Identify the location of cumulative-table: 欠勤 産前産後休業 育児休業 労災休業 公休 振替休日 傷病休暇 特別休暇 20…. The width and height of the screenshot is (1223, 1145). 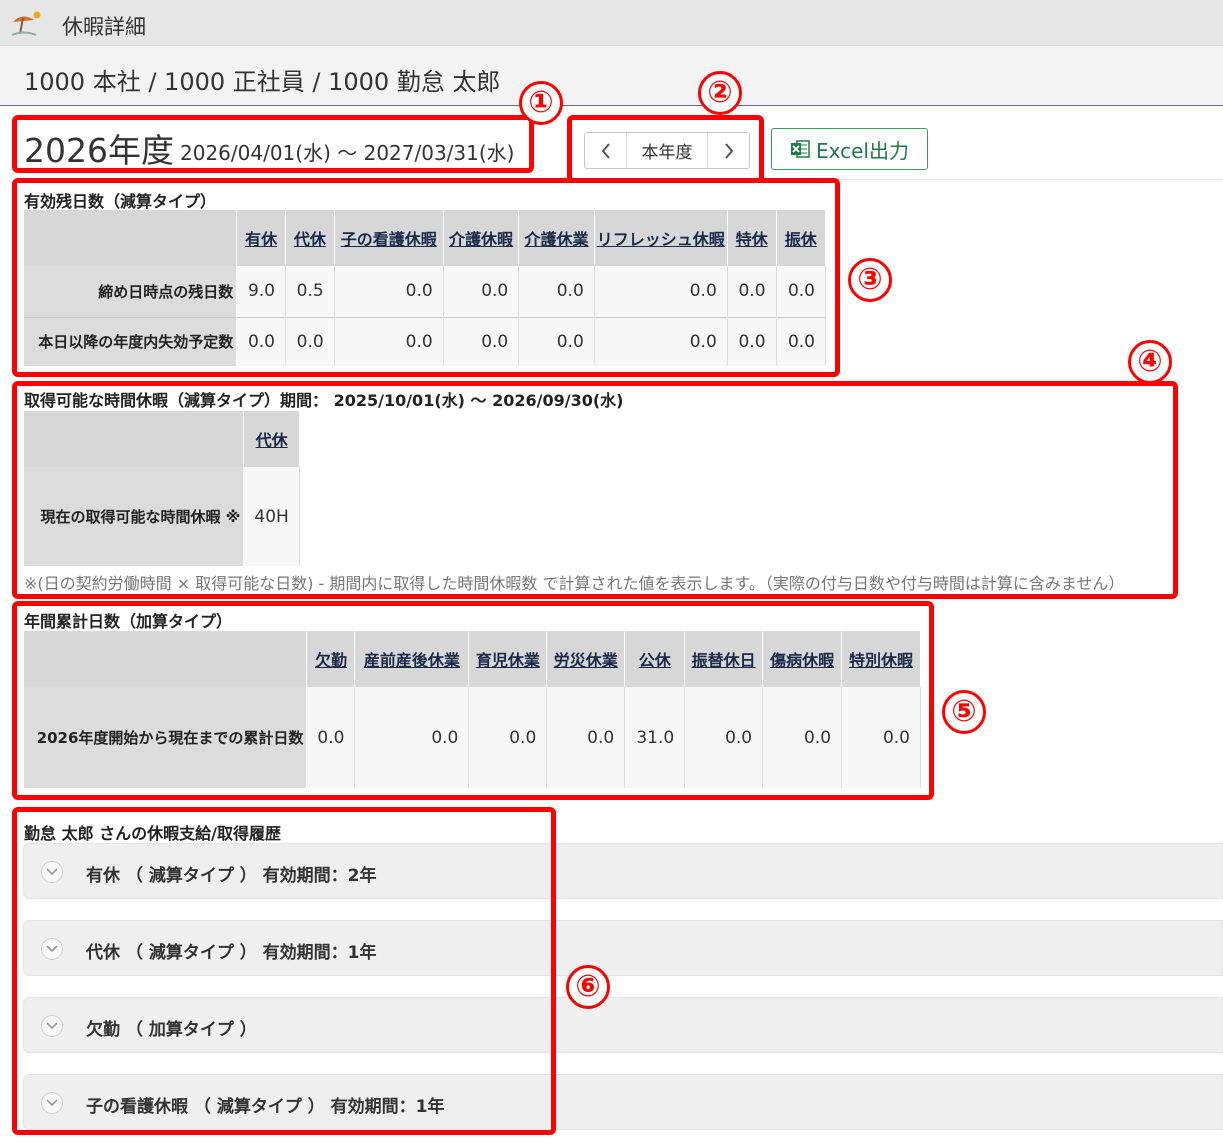
(472, 709).